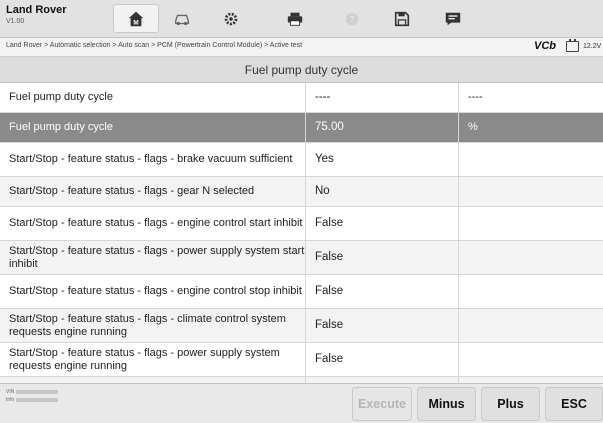 This screenshot has width=603, height=423. What do you see at coordinates (301, 70) in the screenshot?
I see `page-title: Fuel pump duty cycle` at bounding box center [301, 70].